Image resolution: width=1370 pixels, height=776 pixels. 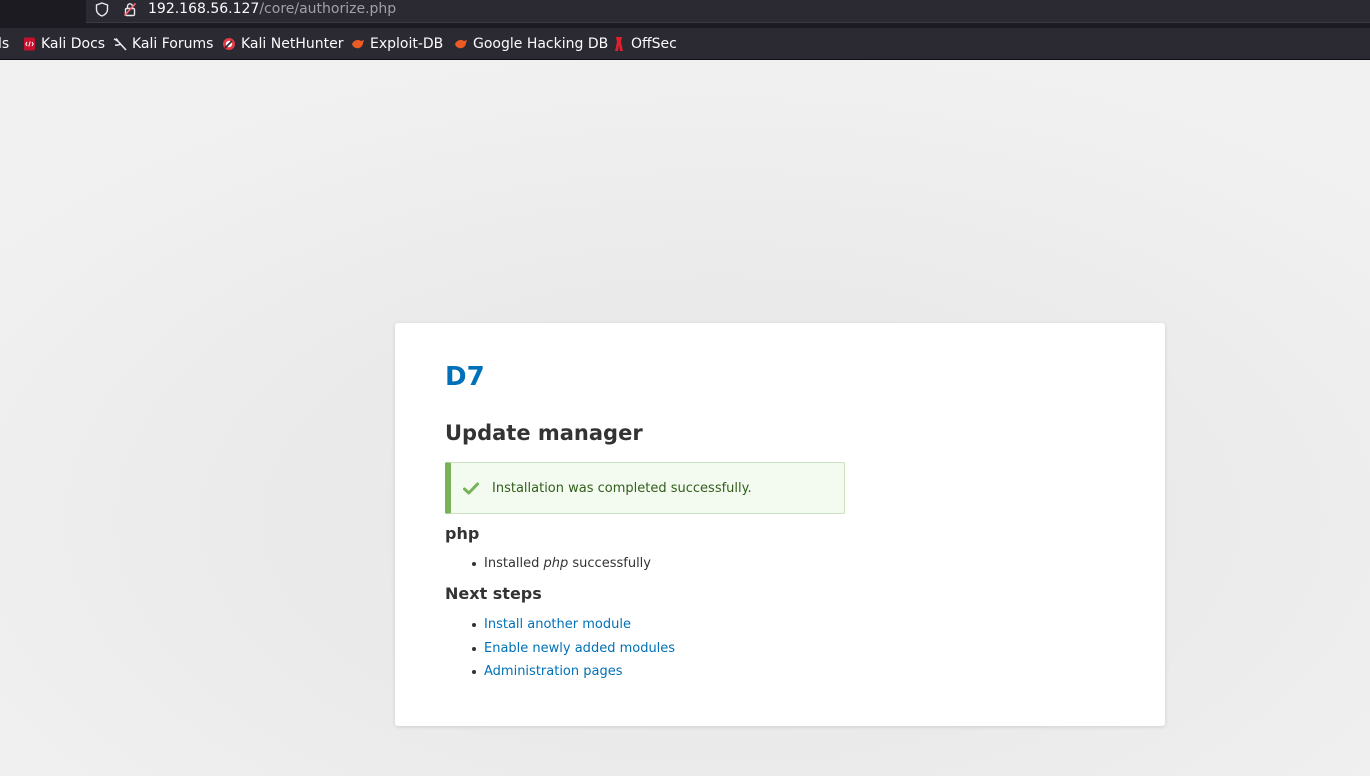 What do you see at coordinates (609, 563) in the screenshot?
I see `result-suffix: successfully` at bounding box center [609, 563].